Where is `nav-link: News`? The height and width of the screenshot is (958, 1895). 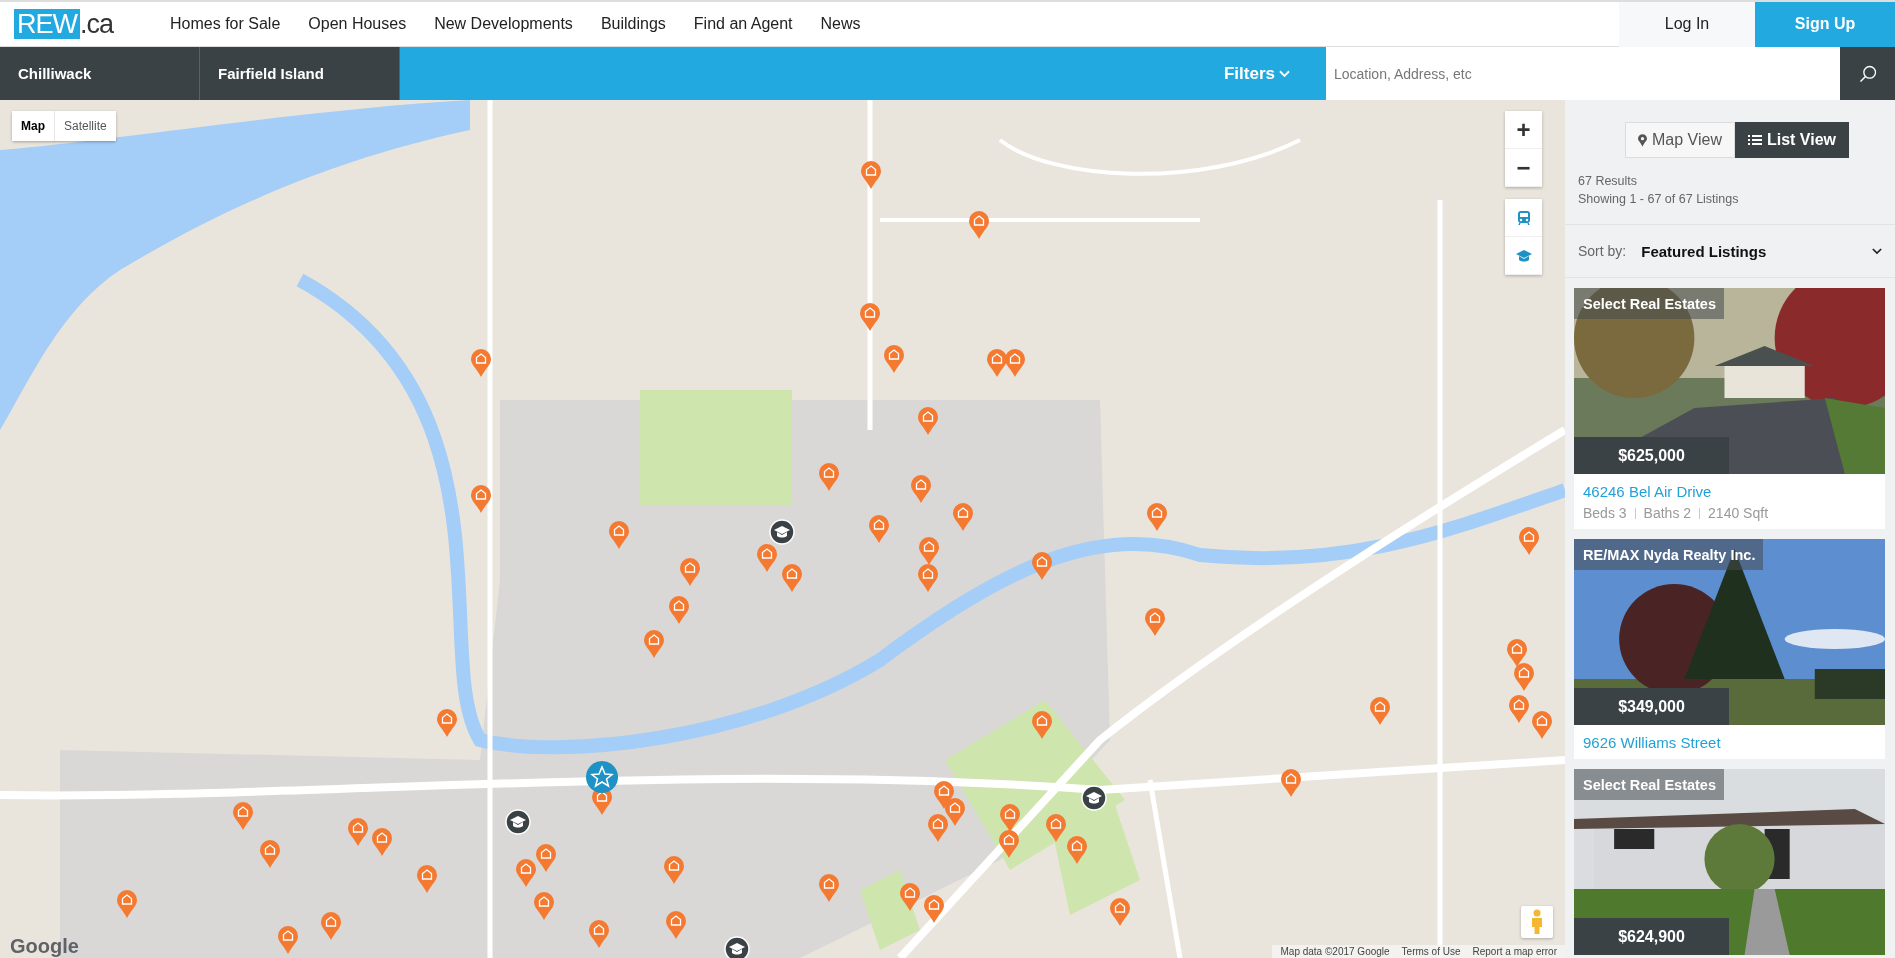
nav-link: News is located at coordinates (840, 24).